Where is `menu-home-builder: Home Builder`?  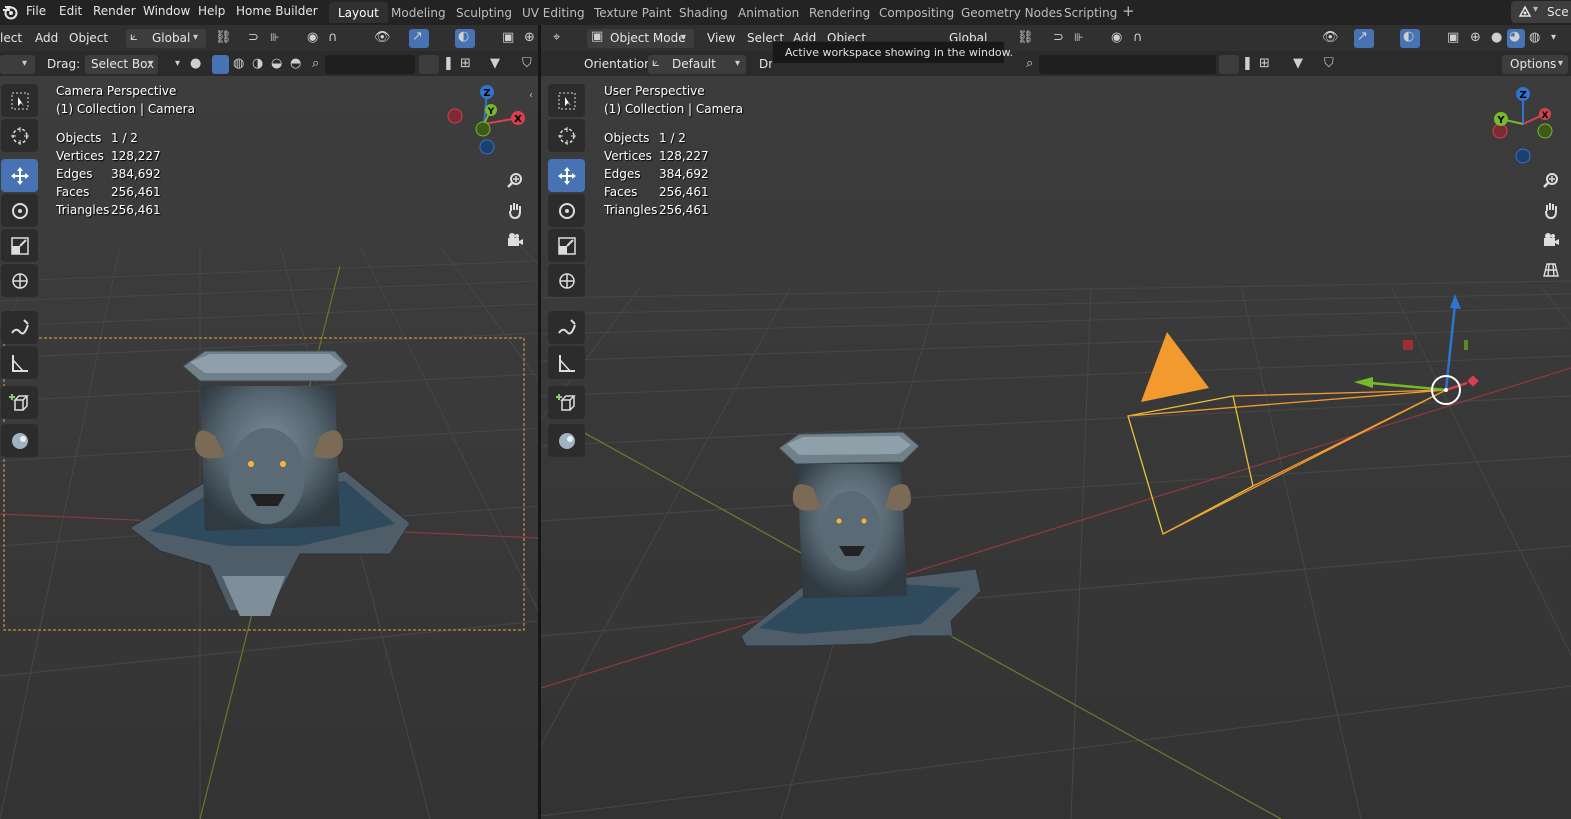 menu-home-builder: Home Builder is located at coordinates (277, 11).